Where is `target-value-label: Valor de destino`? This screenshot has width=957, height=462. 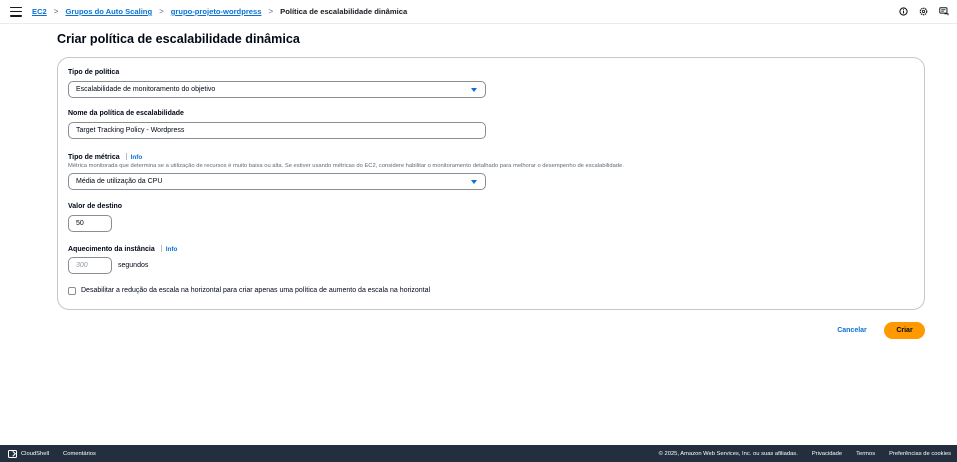
target-value-label: Valor de destino is located at coordinates (95, 206).